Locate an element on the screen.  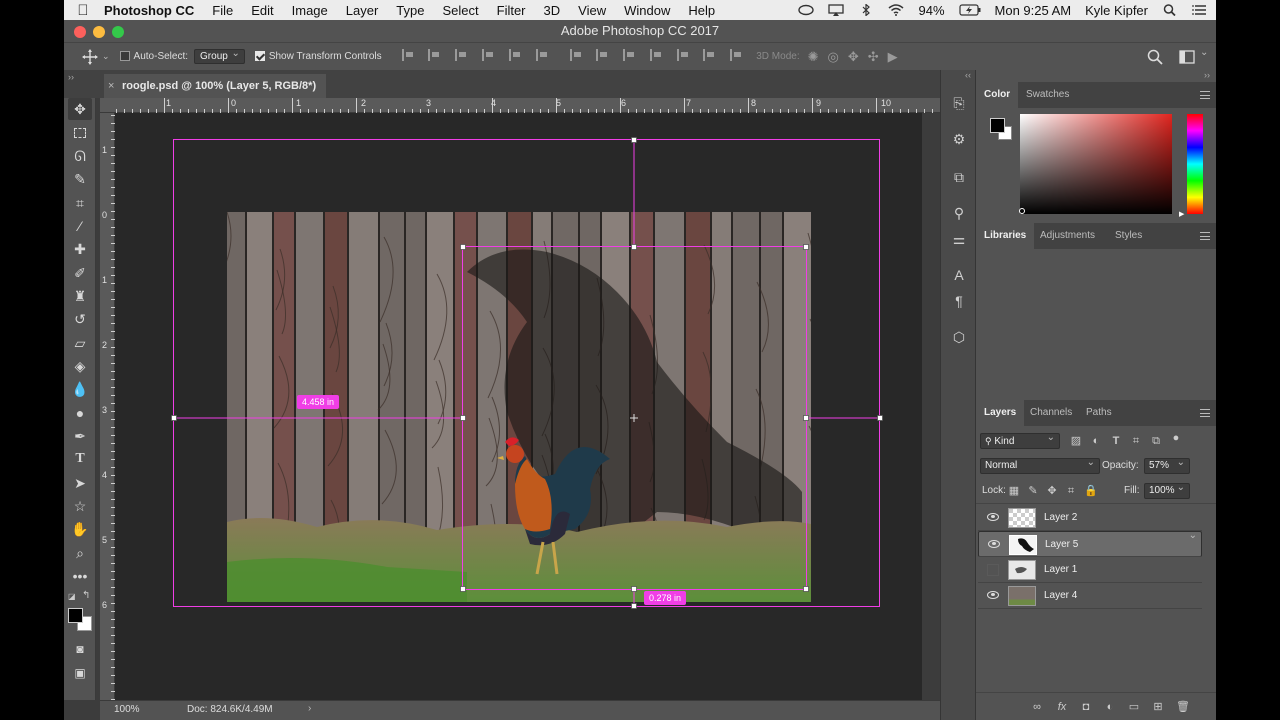
libraries-panel-tabs: Libraries Adjustments Styles is located at coordinates (1096, 236).